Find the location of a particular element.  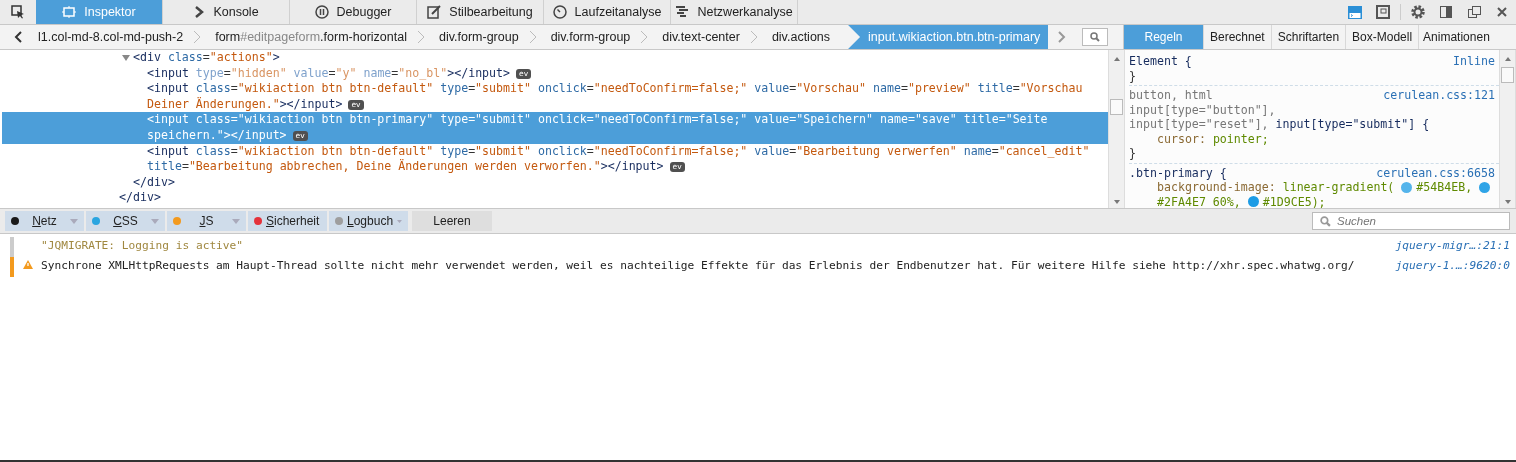

css-value: #2FA4E7 60%, is located at coordinates (1199, 201).